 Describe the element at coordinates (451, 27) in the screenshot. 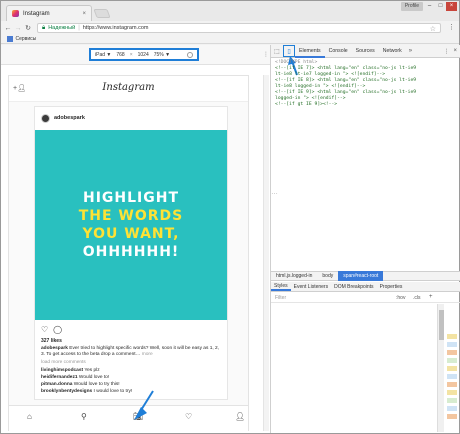

I see `chrome-menu-icon: ⋮` at that location.